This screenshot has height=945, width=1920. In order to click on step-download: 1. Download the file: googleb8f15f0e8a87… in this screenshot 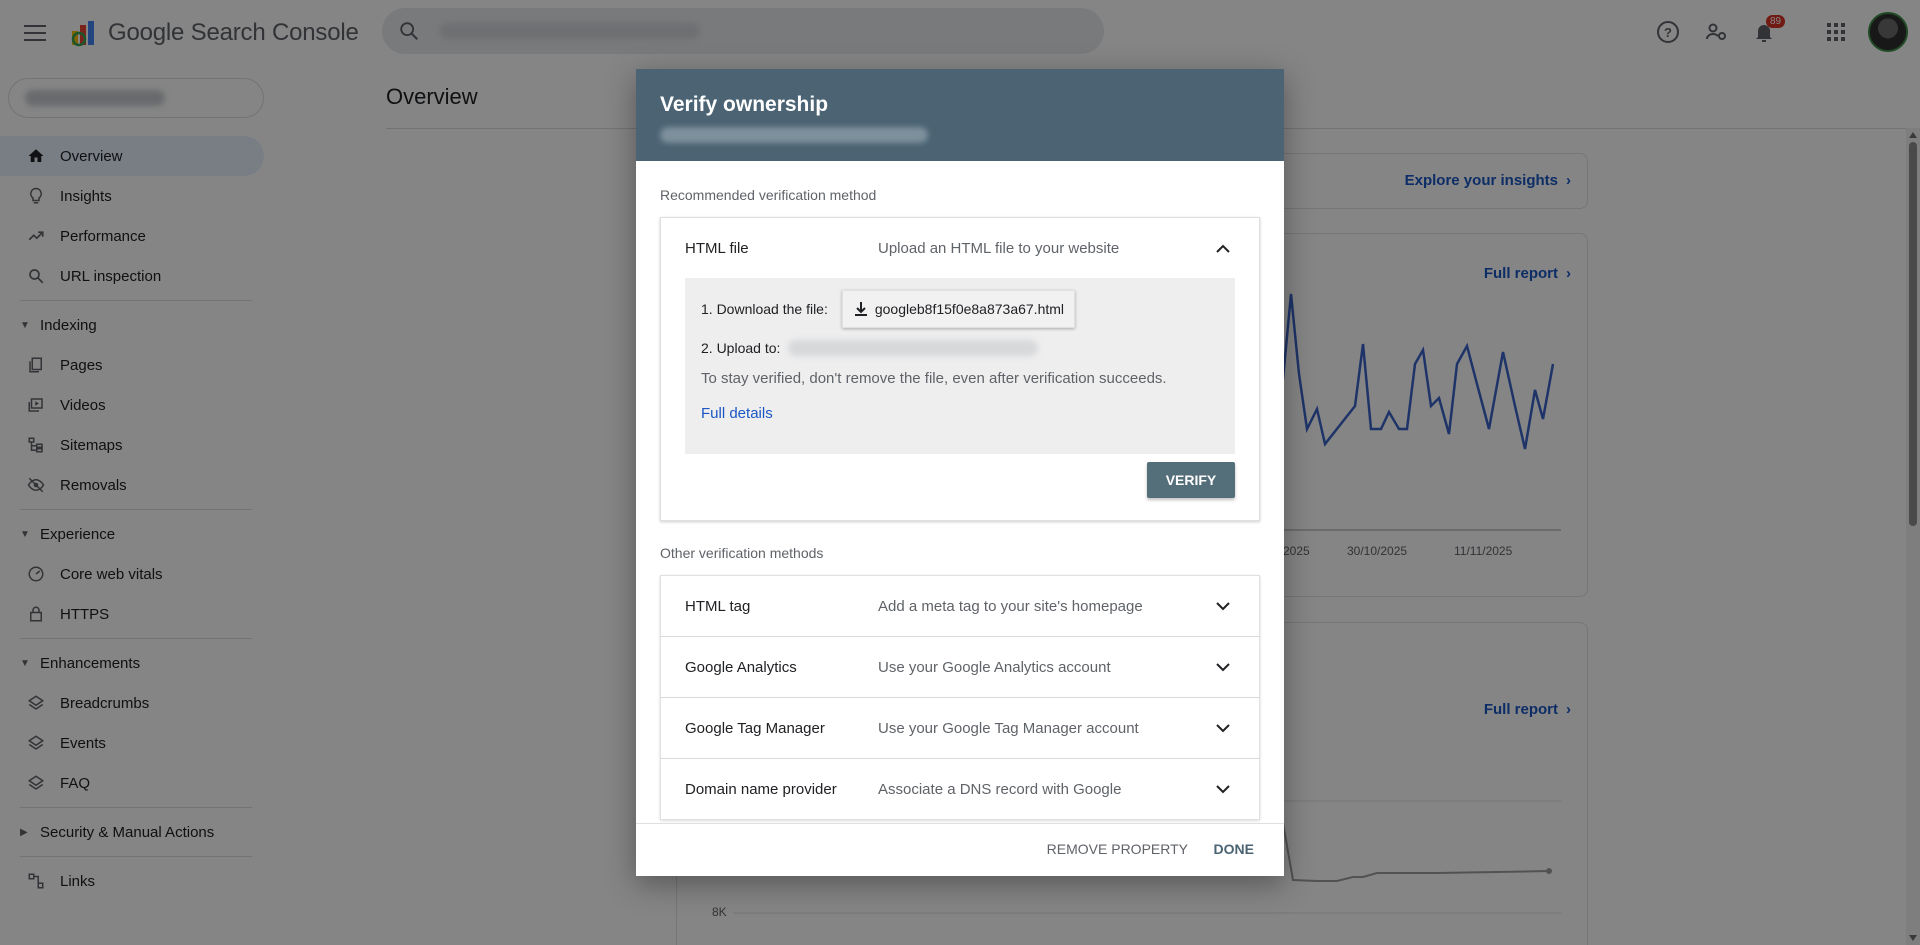, I will do `click(960, 309)`.